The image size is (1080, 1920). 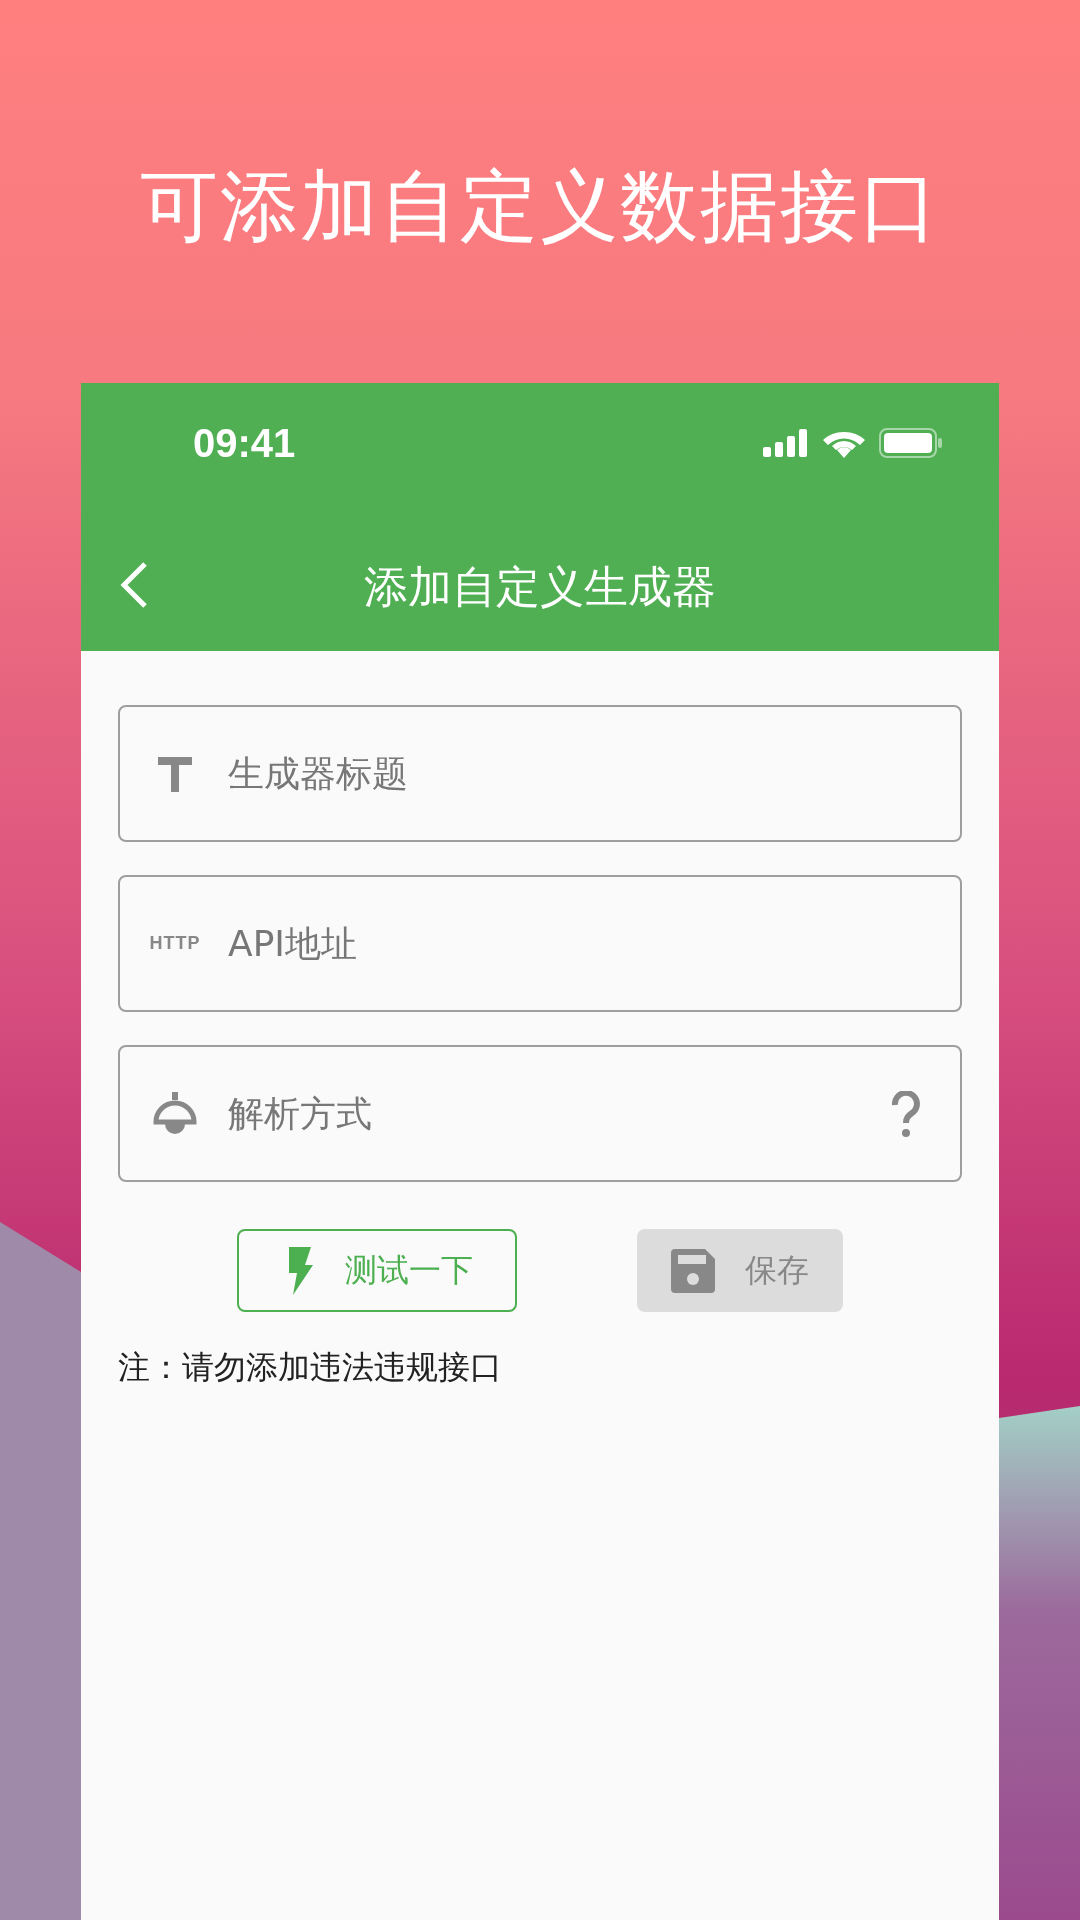 What do you see at coordinates (175, 943) in the screenshot?
I see `http-icon: HTTP` at bounding box center [175, 943].